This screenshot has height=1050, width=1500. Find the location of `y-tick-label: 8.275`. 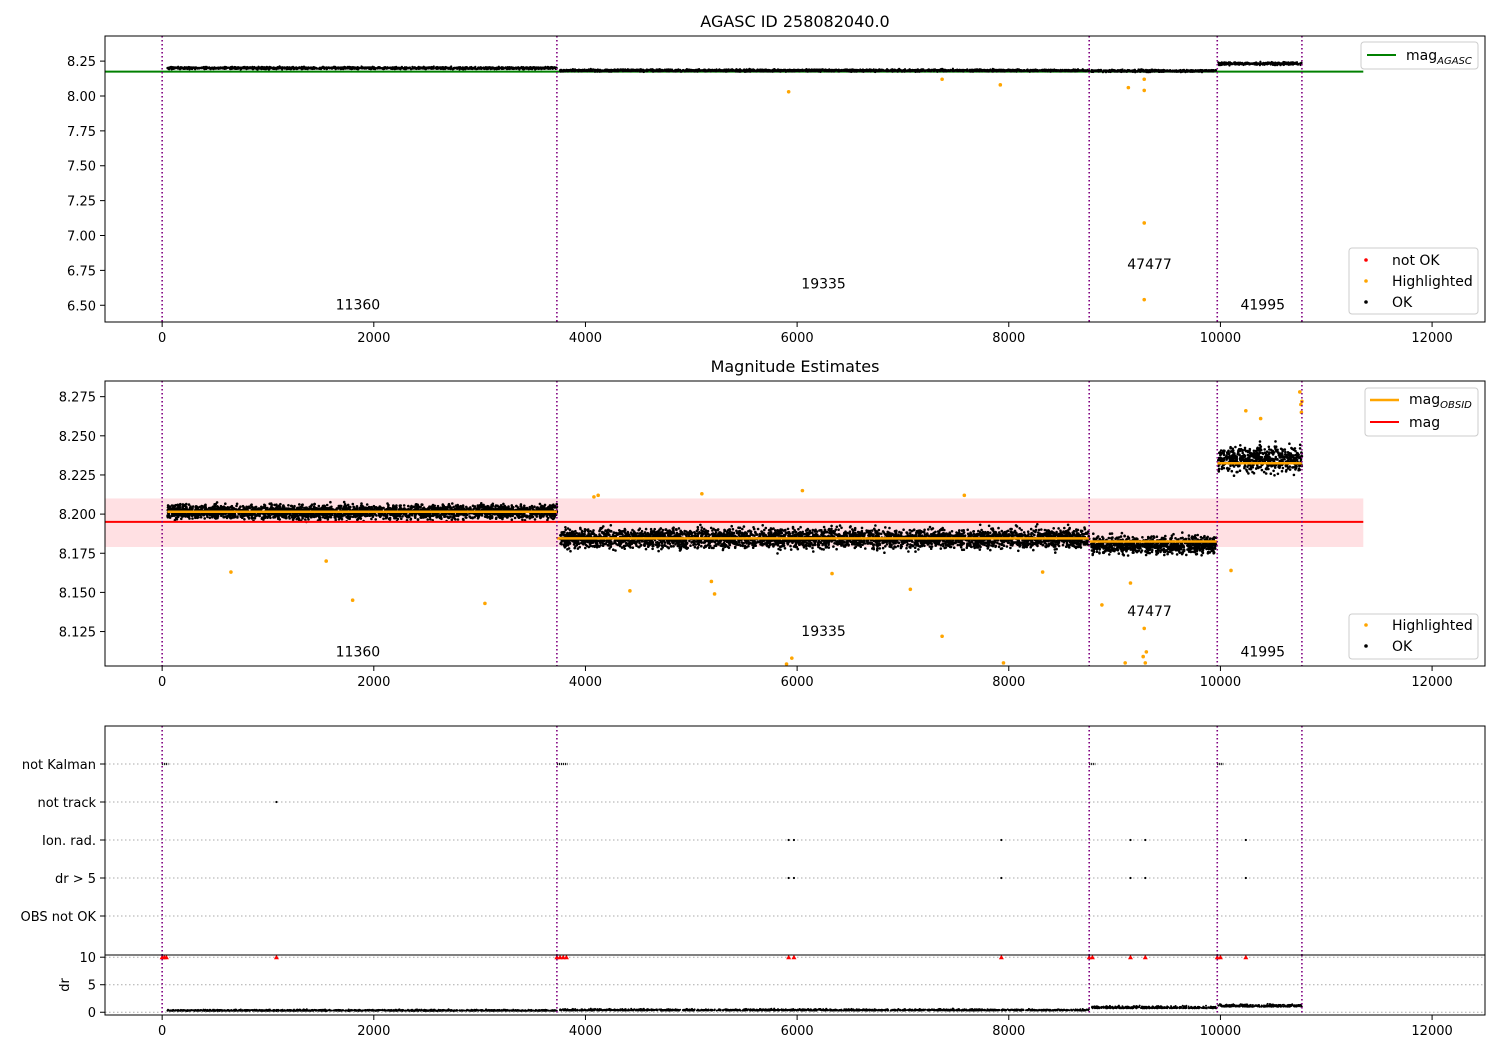

y-tick-label: 8.275 is located at coordinates (77, 398).